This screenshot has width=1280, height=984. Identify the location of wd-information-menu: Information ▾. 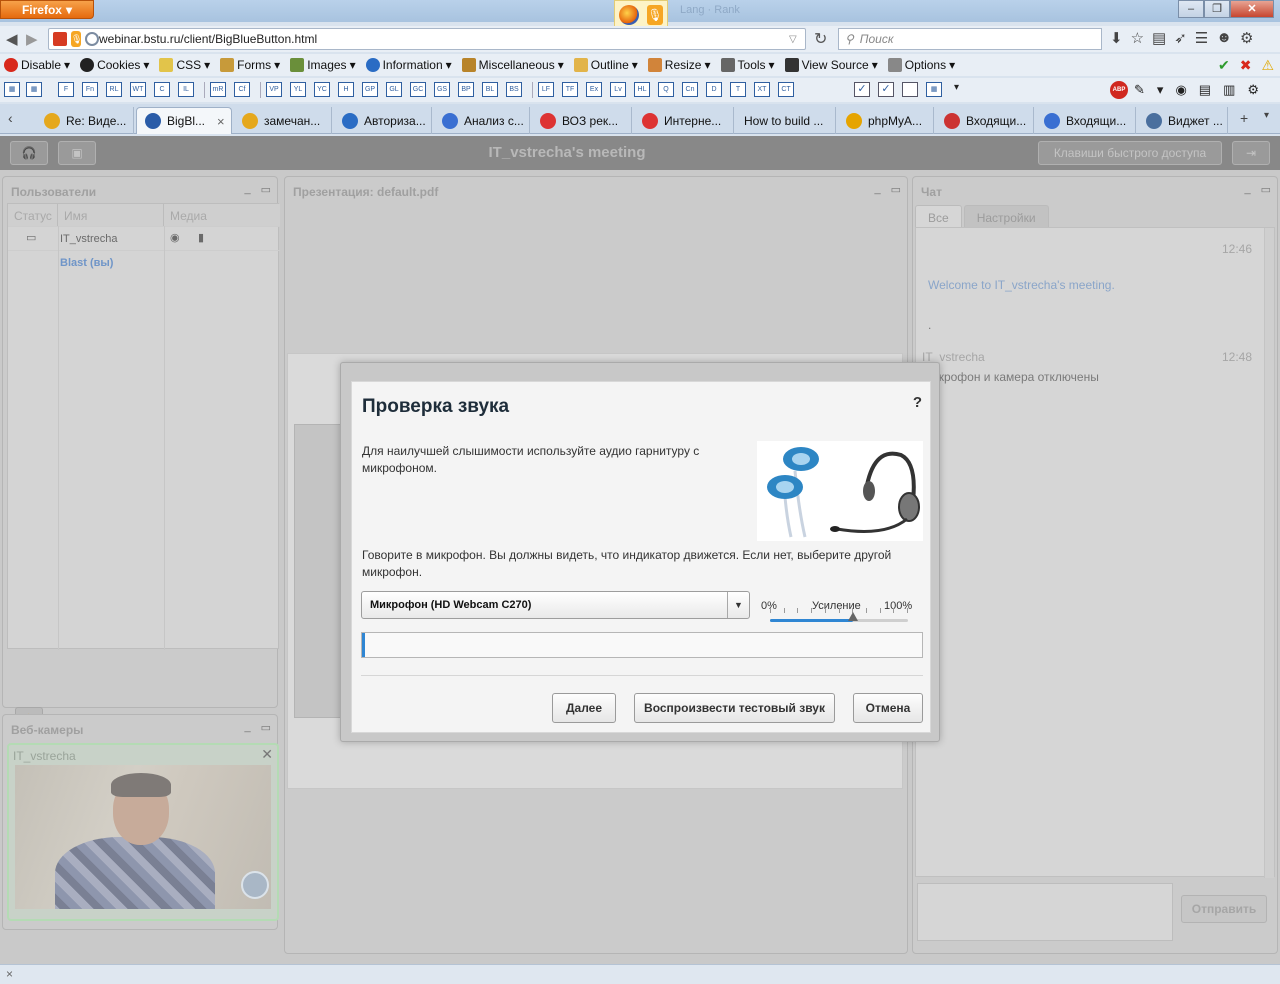
(408, 65).